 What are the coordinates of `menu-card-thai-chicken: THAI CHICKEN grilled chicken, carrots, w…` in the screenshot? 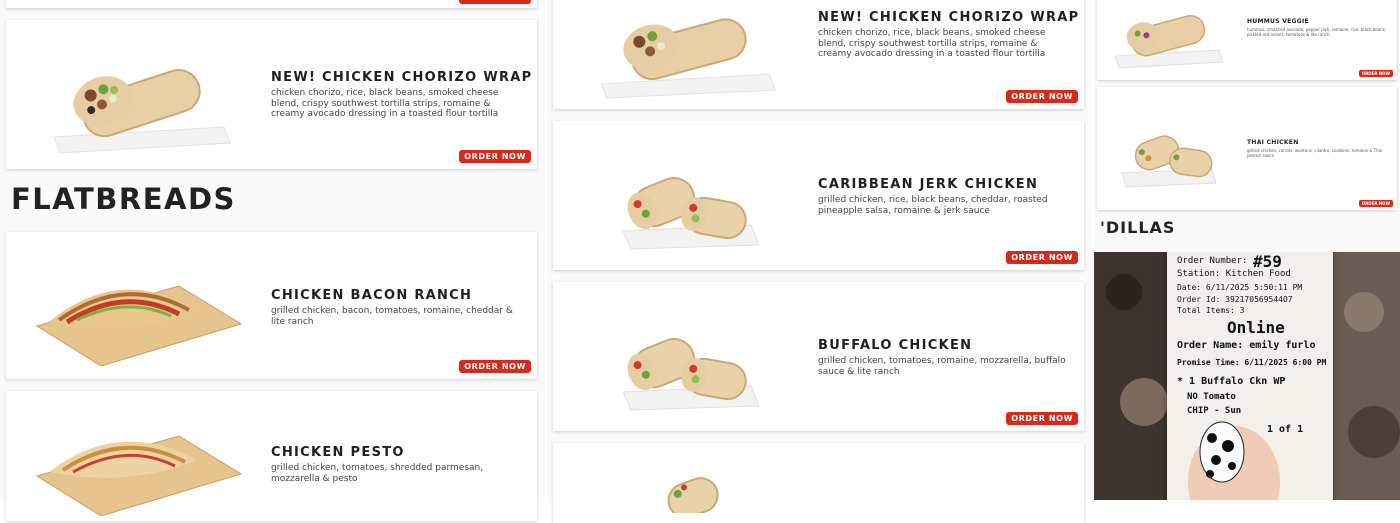 It's located at (1247, 148).